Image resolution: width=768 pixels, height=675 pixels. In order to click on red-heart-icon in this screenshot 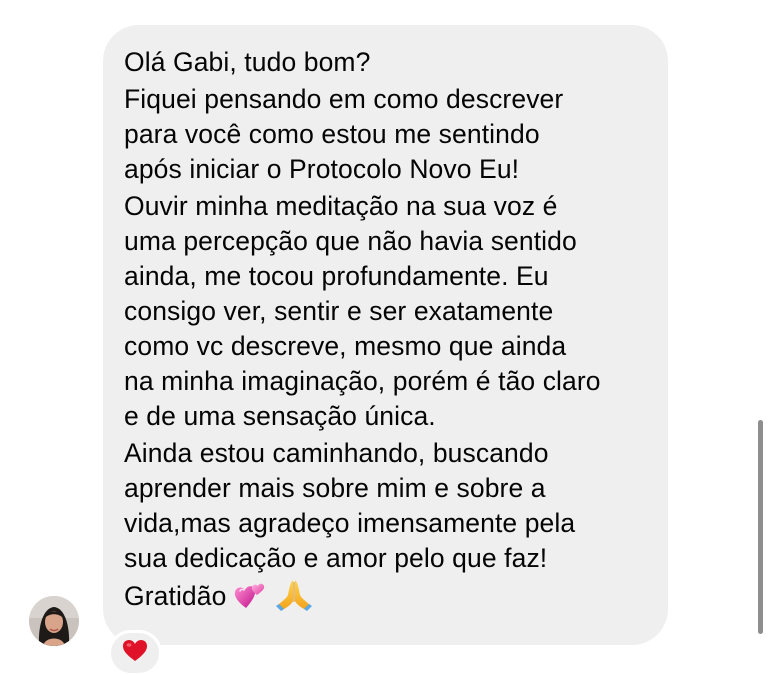, I will do `click(135, 653)`.